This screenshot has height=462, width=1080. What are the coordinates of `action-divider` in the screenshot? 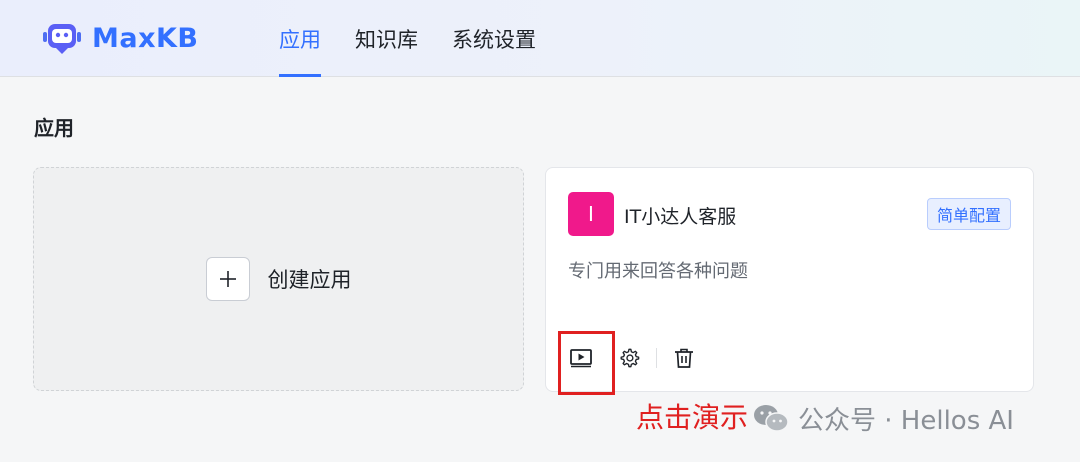 It's located at (656, 358).